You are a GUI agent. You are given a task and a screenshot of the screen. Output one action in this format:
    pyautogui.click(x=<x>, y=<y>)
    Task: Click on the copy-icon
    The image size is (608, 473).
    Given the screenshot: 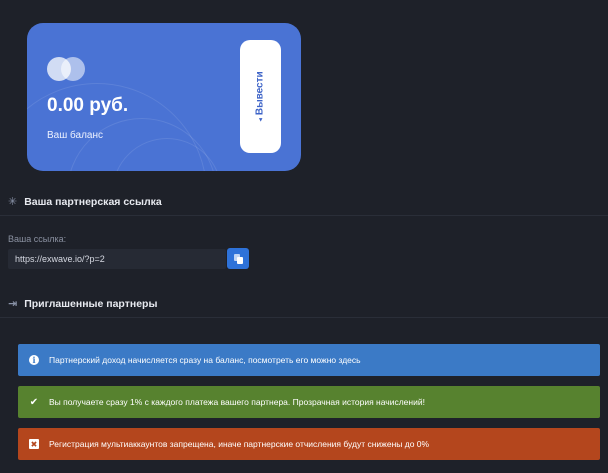 What is the action you would take?
    pyautogui.click(x=238, y=258)
    